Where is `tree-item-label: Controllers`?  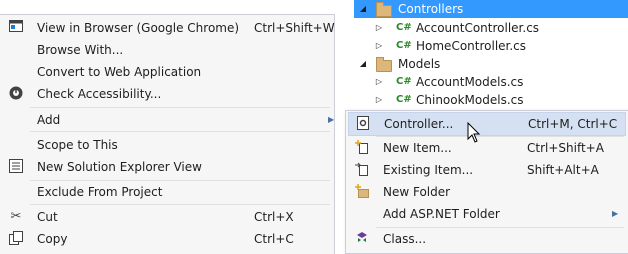 tree-item-label: Controllers is located at coordinates (431, 9).